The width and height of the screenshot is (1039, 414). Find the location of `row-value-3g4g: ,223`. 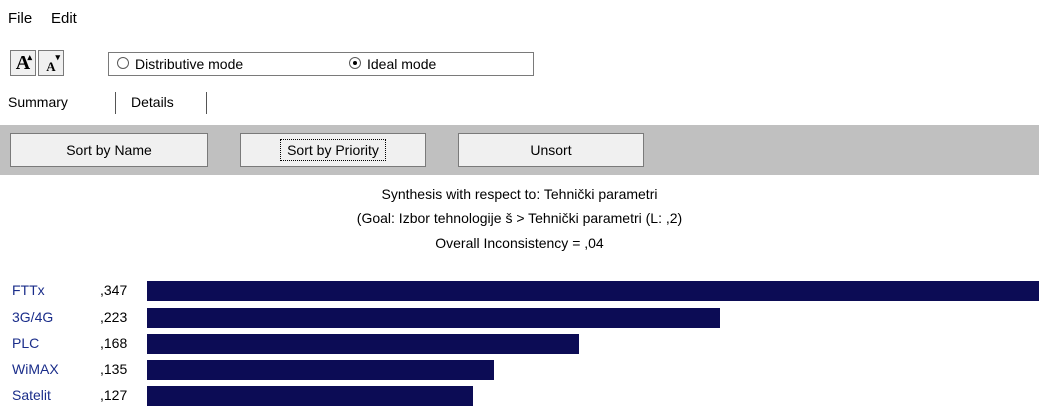

row-value-3g4g: ,223 is located at coordinates (114, 317).